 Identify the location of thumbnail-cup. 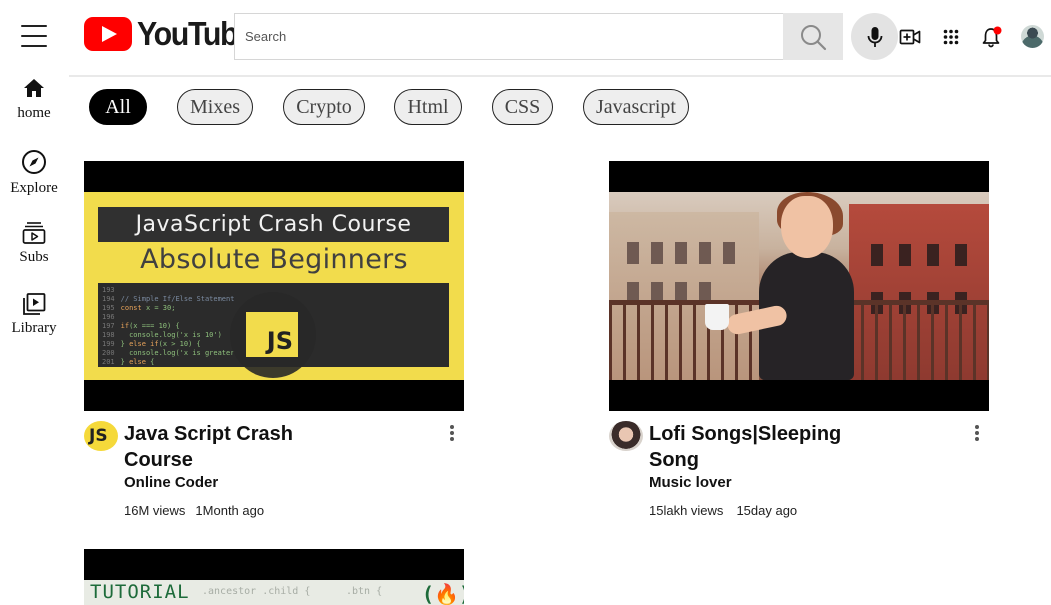
(717, 317).